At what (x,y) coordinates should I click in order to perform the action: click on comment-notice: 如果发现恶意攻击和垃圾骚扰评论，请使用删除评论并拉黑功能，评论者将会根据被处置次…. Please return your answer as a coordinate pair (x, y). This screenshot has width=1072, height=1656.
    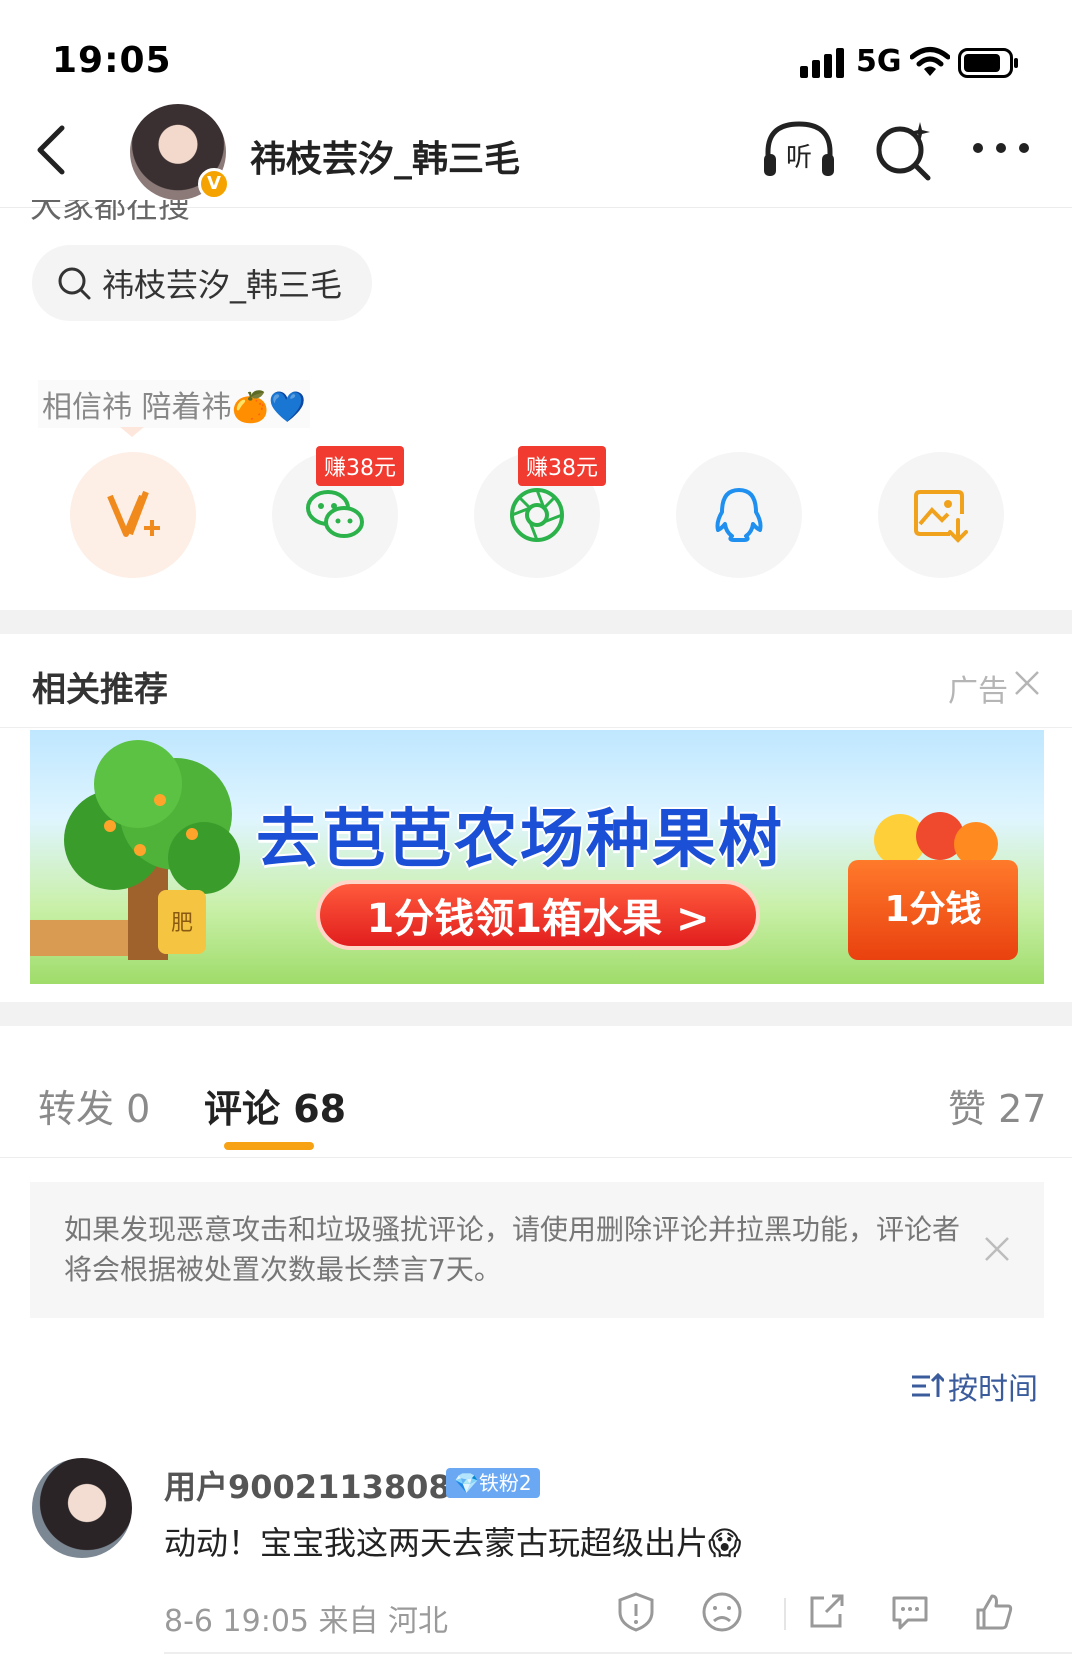
    Looking at the image, I should click on (537, 1250).